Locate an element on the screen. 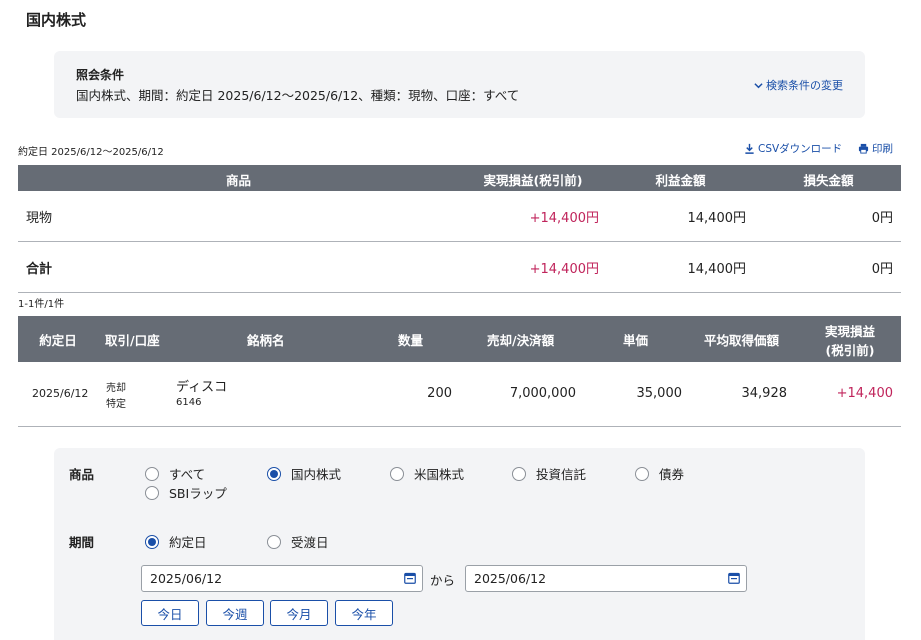 The height and width of the screenshot is (640, 921). col-profit: 利益金額 is located at coordinates (680, 180).